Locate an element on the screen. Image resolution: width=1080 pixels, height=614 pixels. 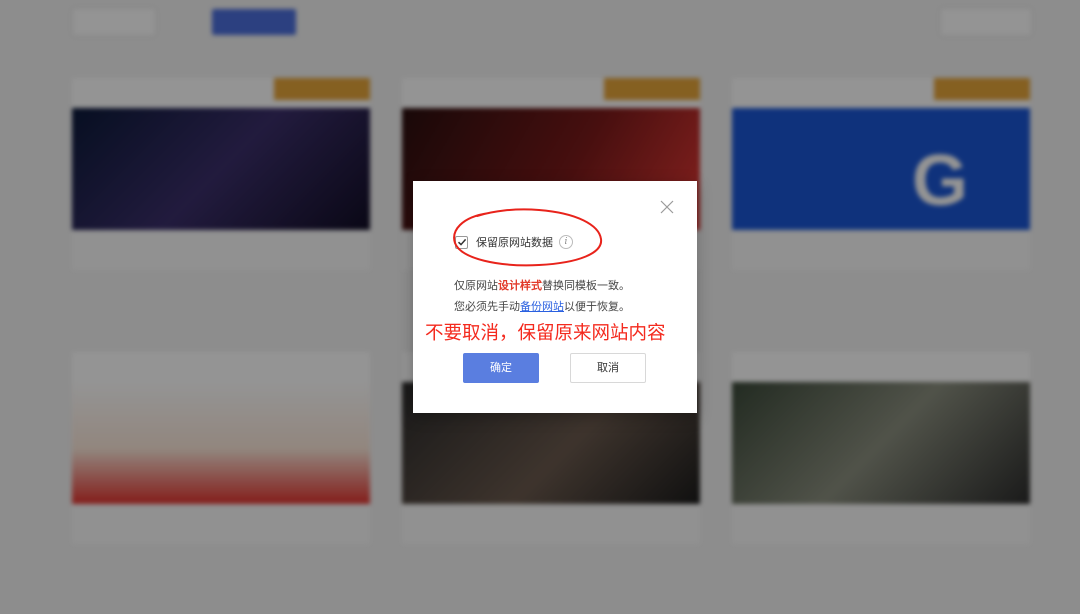
info-icon: i is located at coordinates (566, 242).